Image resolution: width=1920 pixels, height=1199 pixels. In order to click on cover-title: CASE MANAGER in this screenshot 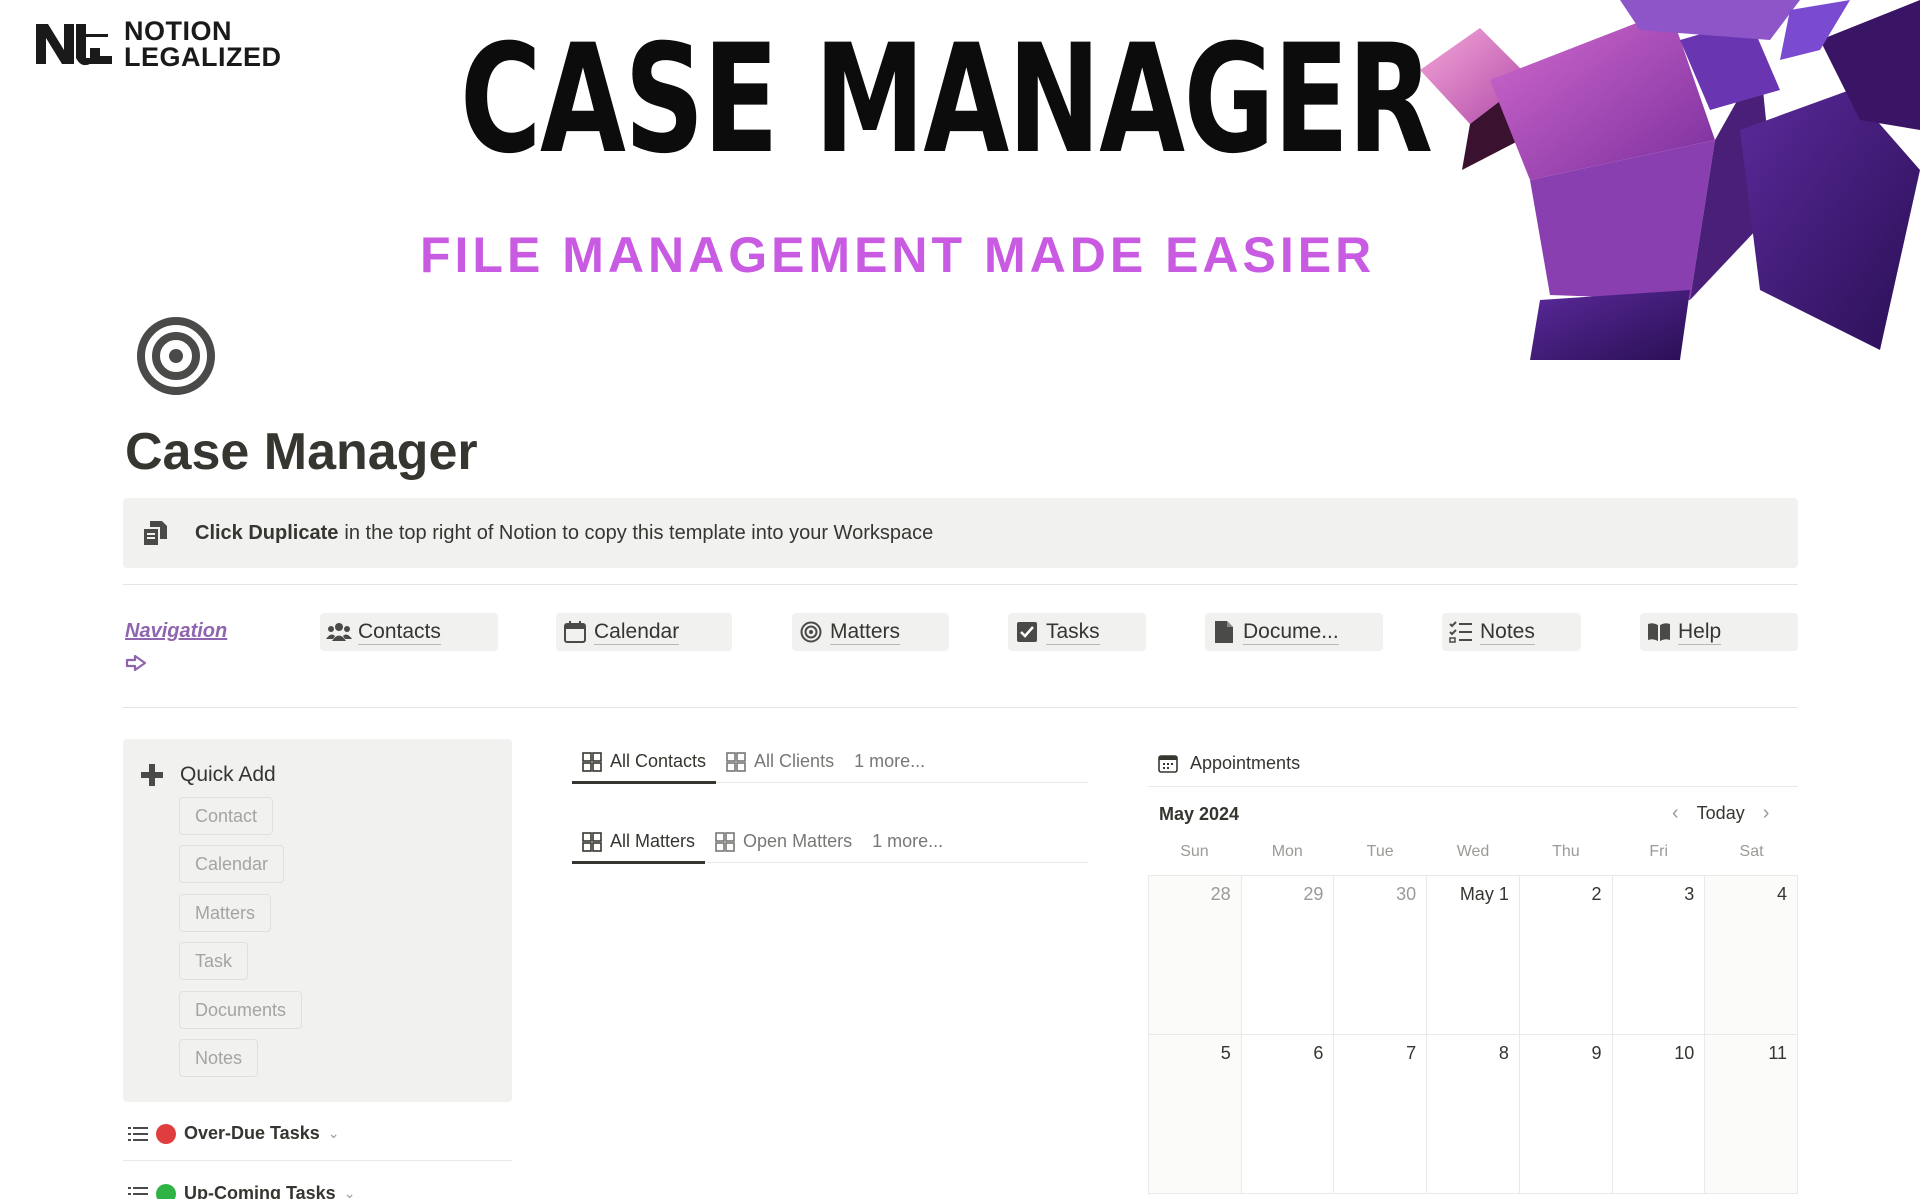, I will do `click(946, 100)`.